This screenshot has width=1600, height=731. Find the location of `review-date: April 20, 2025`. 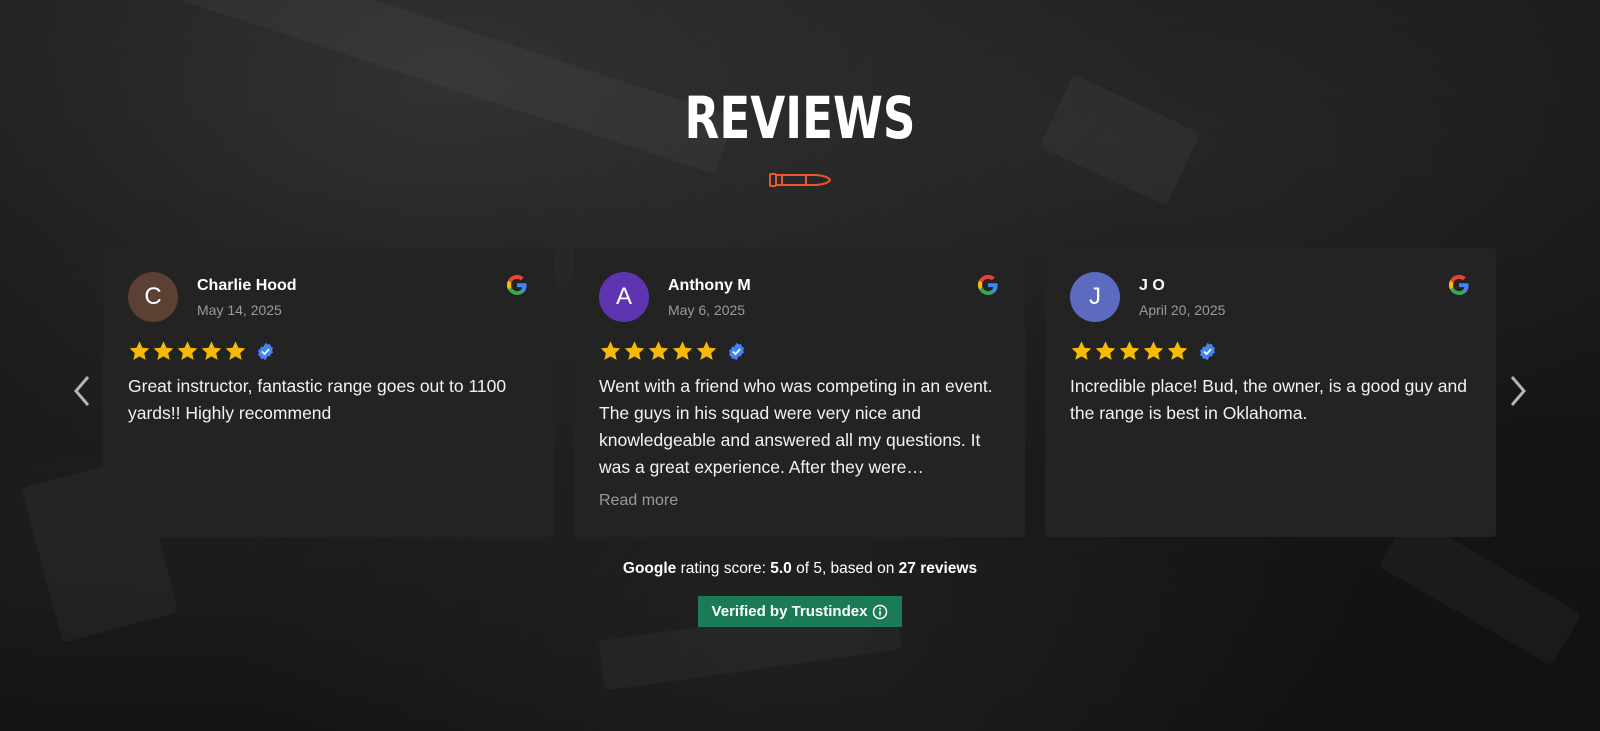

review-date: April 20, 2025 is located at coordinates (1182, 310).